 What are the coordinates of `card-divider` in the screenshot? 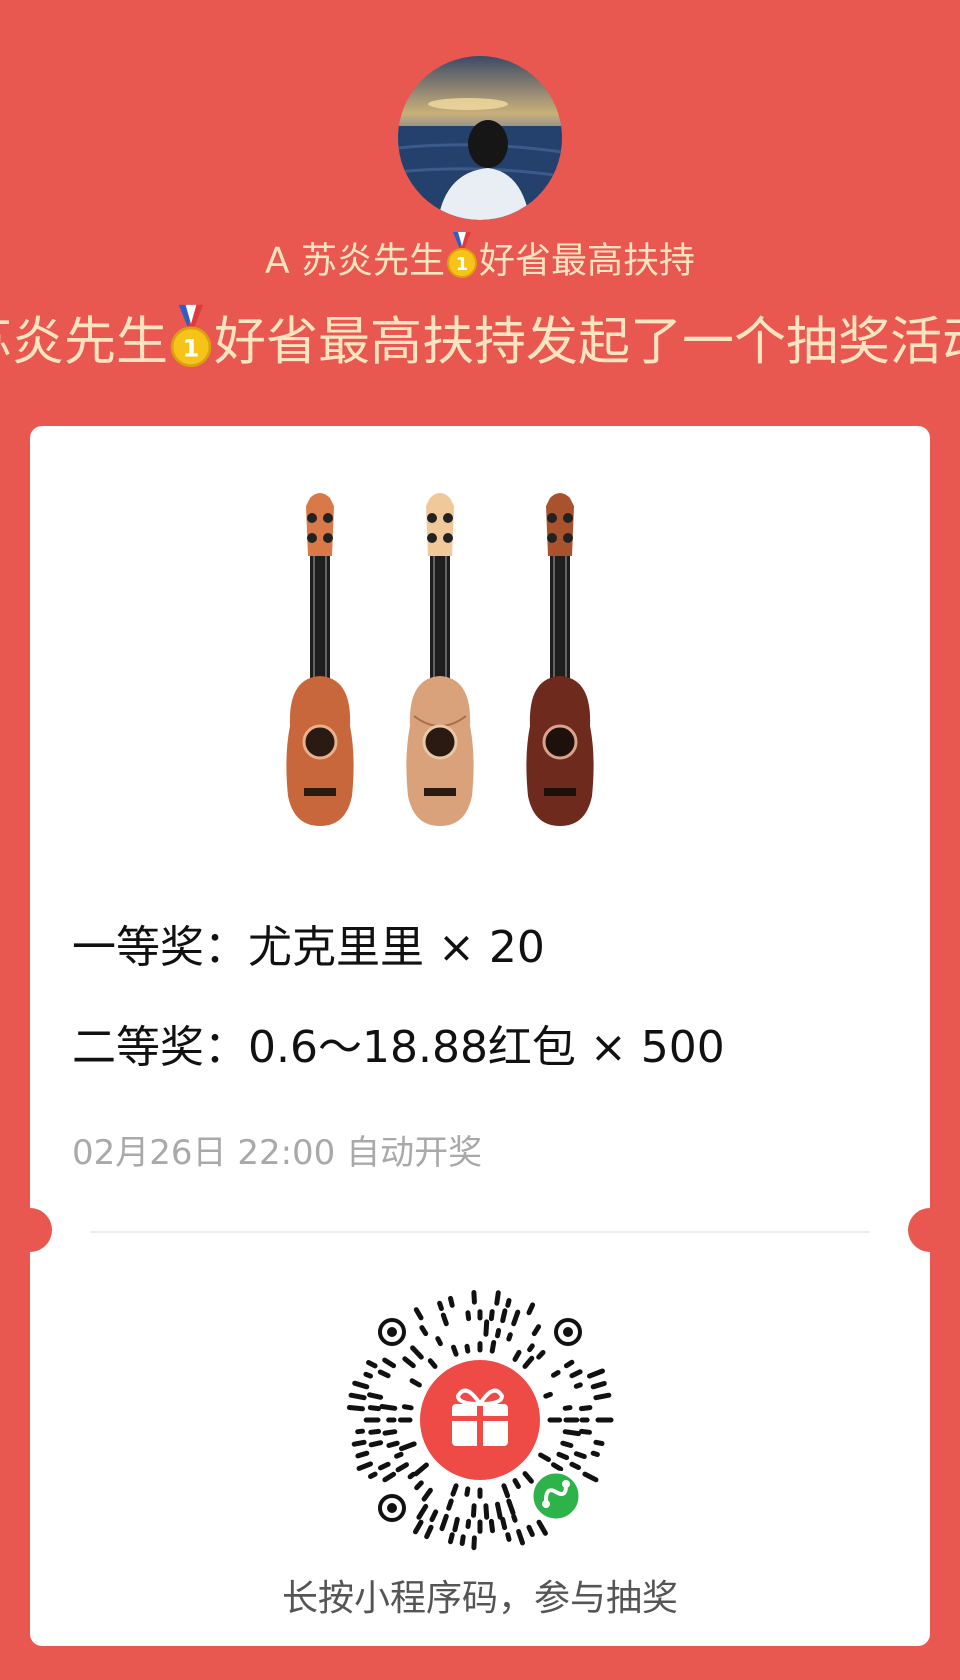 It's located at (480, 1232).